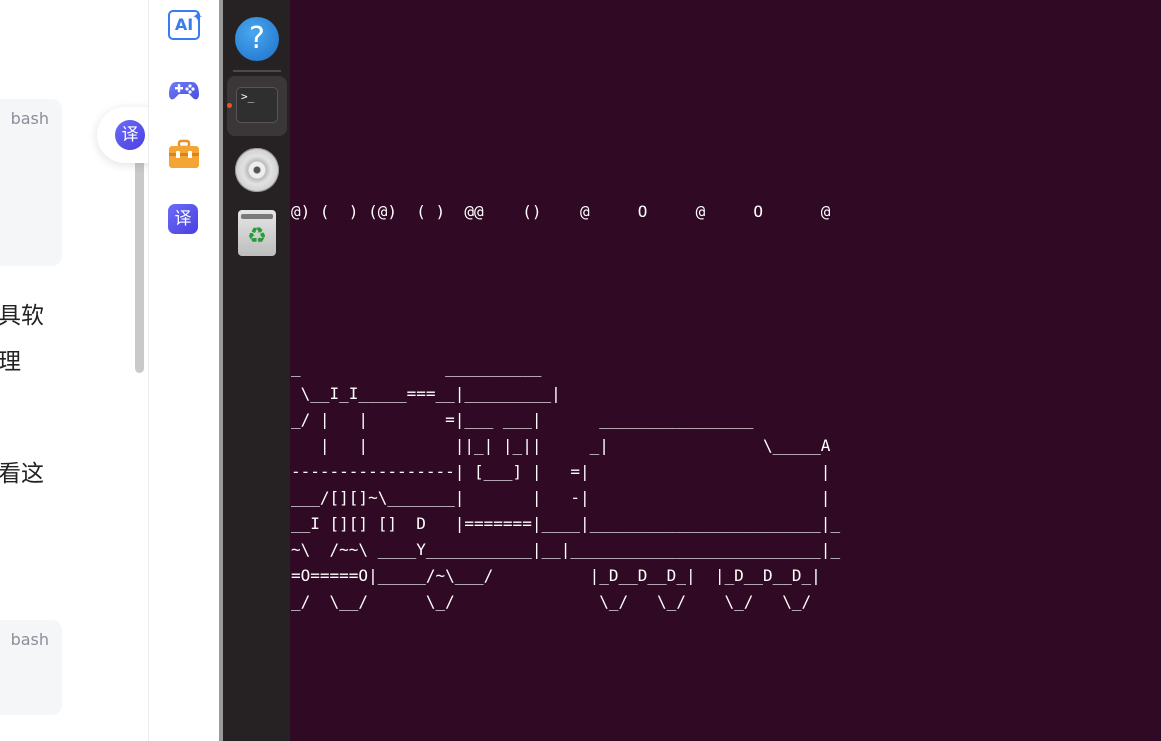 The width and height of the screenshot is (1161, 741). What do you see at coordinates (416, 367) in the screenshot?
I see `terminal-train-line: _ __________` at bounding box center [416, 367].